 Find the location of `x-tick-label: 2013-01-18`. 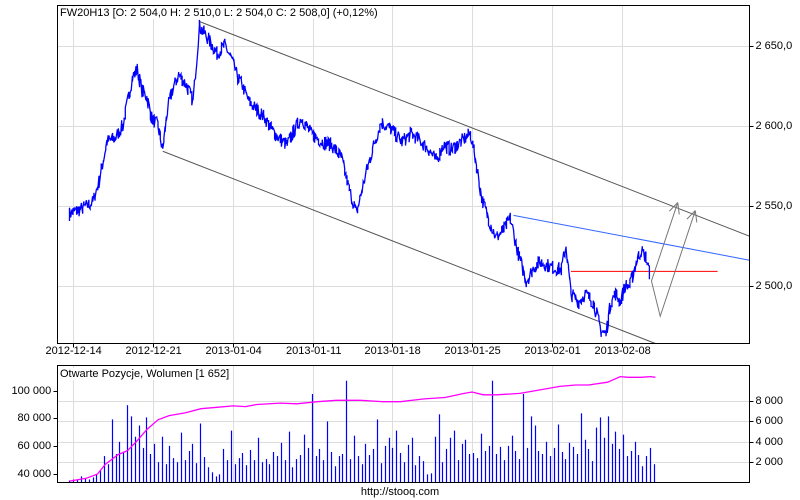

x-tick-label: 2013-01-18 is located at coordinates (392, 351).